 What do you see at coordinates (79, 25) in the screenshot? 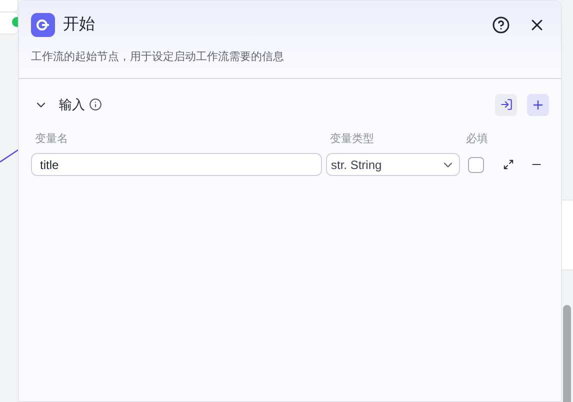
I see `panel-title: 开始` at bounding box center [79, 25].